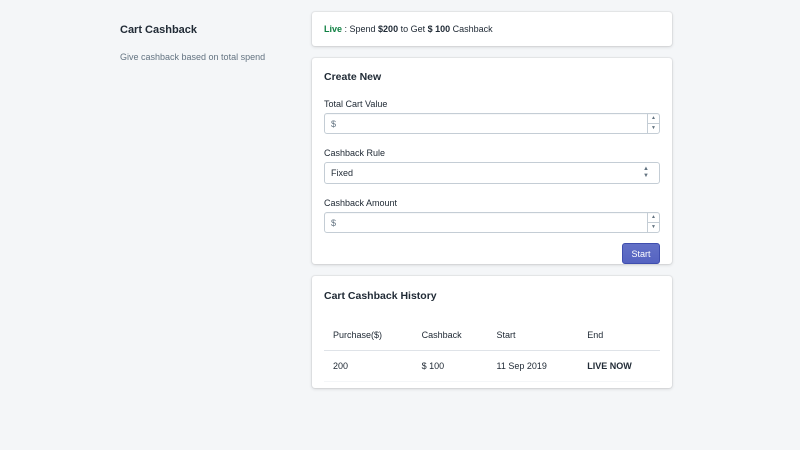 This screenshot has height=450, width=800. I want to click on cashback-amount-text: $ 100, so click(439, 29).